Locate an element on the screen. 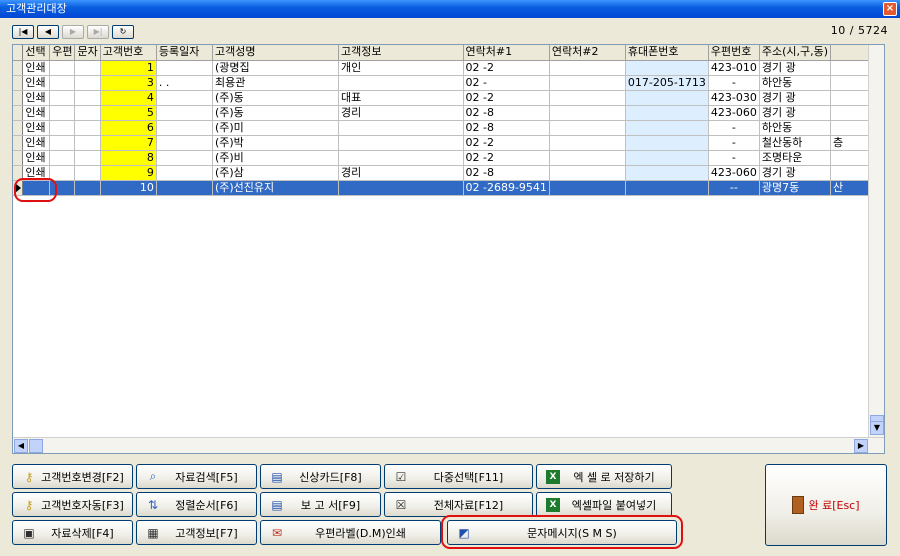  prev-record-button: ◀ is located at coordinates (48, 32).